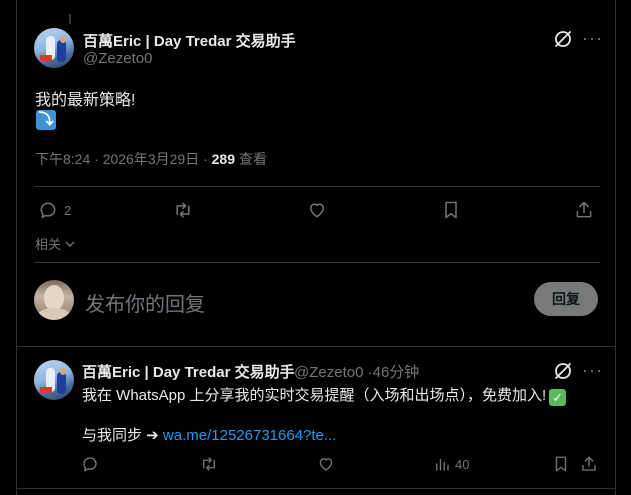 The height and width of the screenshot is (495, 631). I want to click on reply-author-name: 百萬Eric | Day Tredar 交易助手, so click(188, 371).